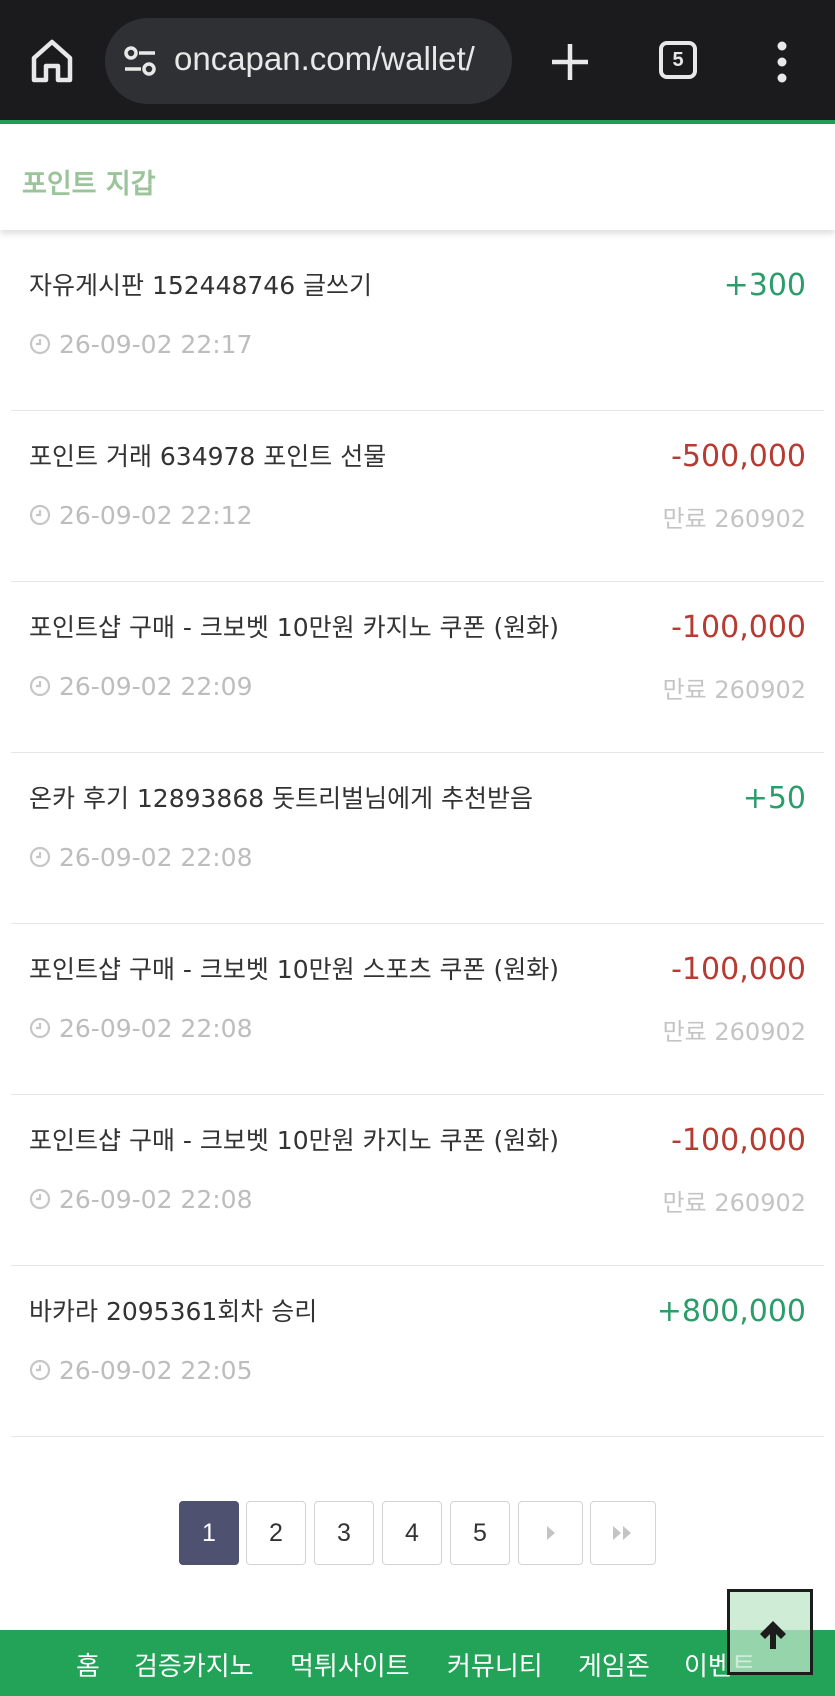 The height and width of the screenshot is (1696, 835). What do you see at coordinates (140, 61) in the screenshot?
I see `site-settings-icon` at bounding box center [140, 61].